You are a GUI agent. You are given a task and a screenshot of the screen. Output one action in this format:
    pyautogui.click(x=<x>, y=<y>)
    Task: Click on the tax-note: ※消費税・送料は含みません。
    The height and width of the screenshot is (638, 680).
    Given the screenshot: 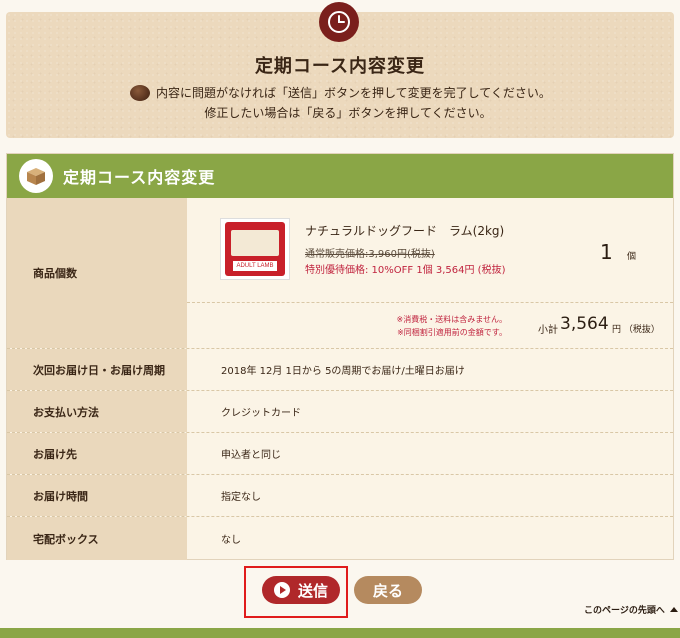 What is the action you would take?
    pyautogui.click(x=451, y=319)
    